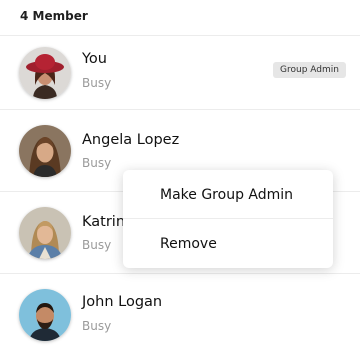  I want to click on member-name: John Logan, so click(122, 302).